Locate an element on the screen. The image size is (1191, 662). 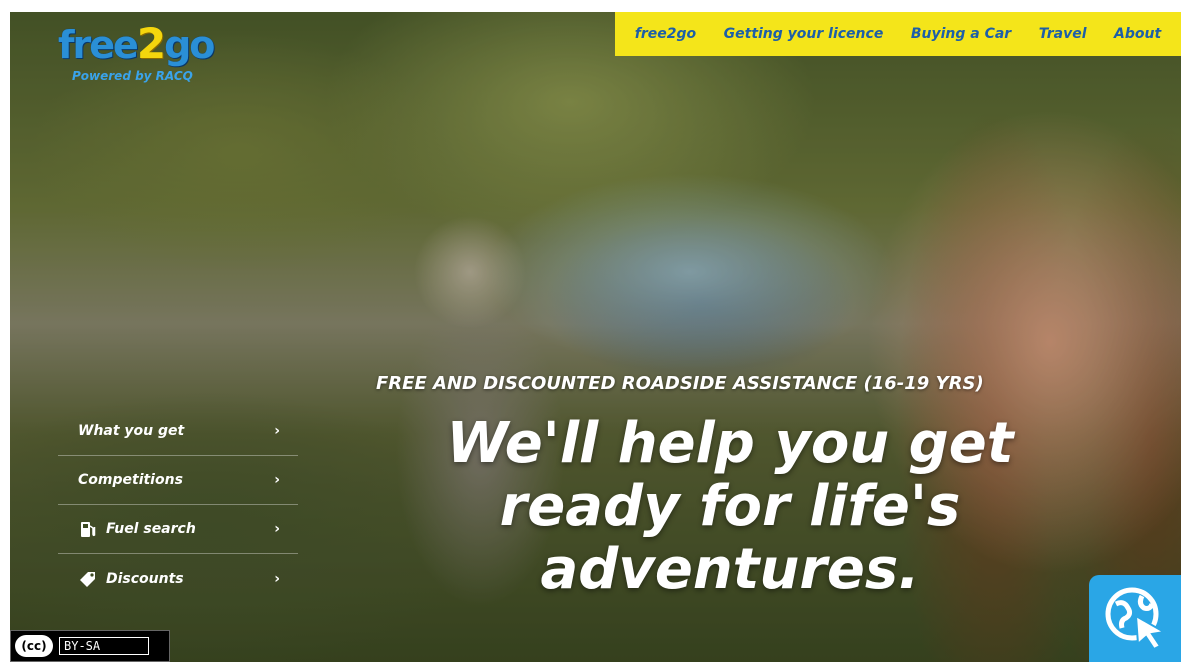
nav-buying-a-car: Buying a Car is located at coordinates (961, 34).